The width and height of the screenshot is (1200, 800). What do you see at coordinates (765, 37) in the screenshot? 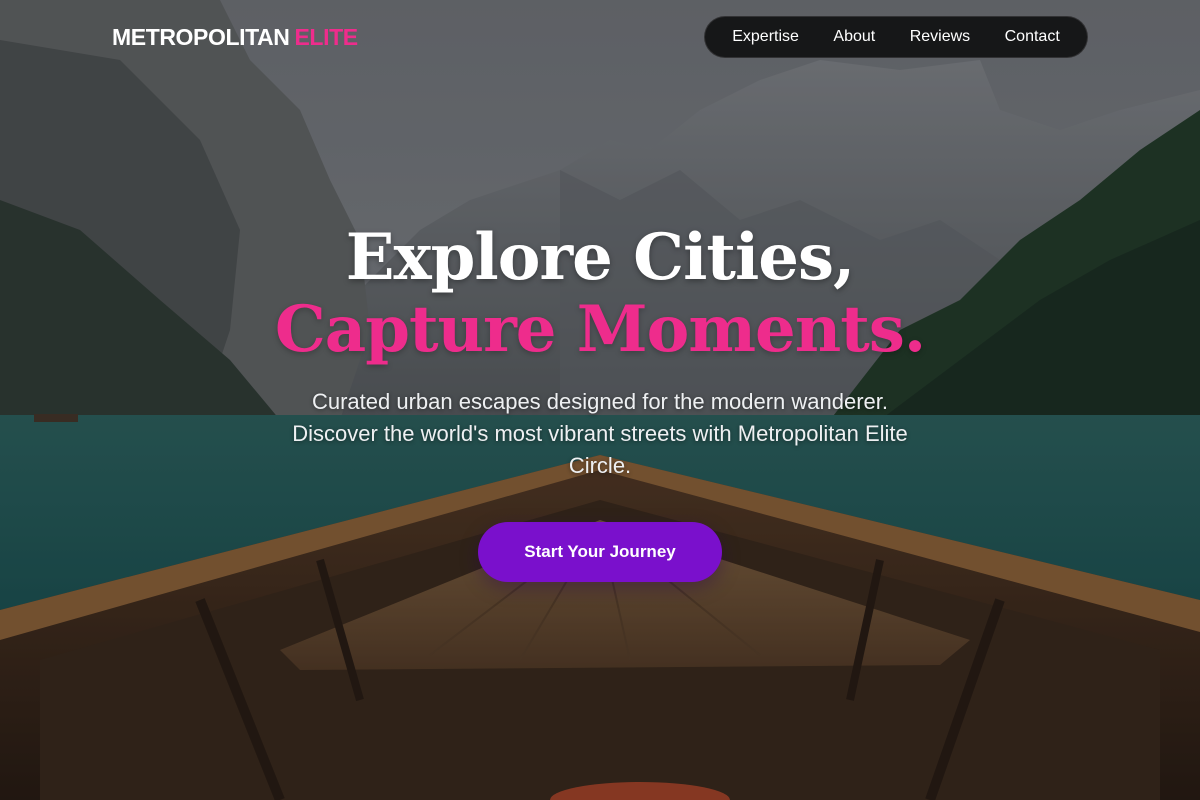
I see `nav-item-expertise: Expertise` at bounding box center [765, 37].